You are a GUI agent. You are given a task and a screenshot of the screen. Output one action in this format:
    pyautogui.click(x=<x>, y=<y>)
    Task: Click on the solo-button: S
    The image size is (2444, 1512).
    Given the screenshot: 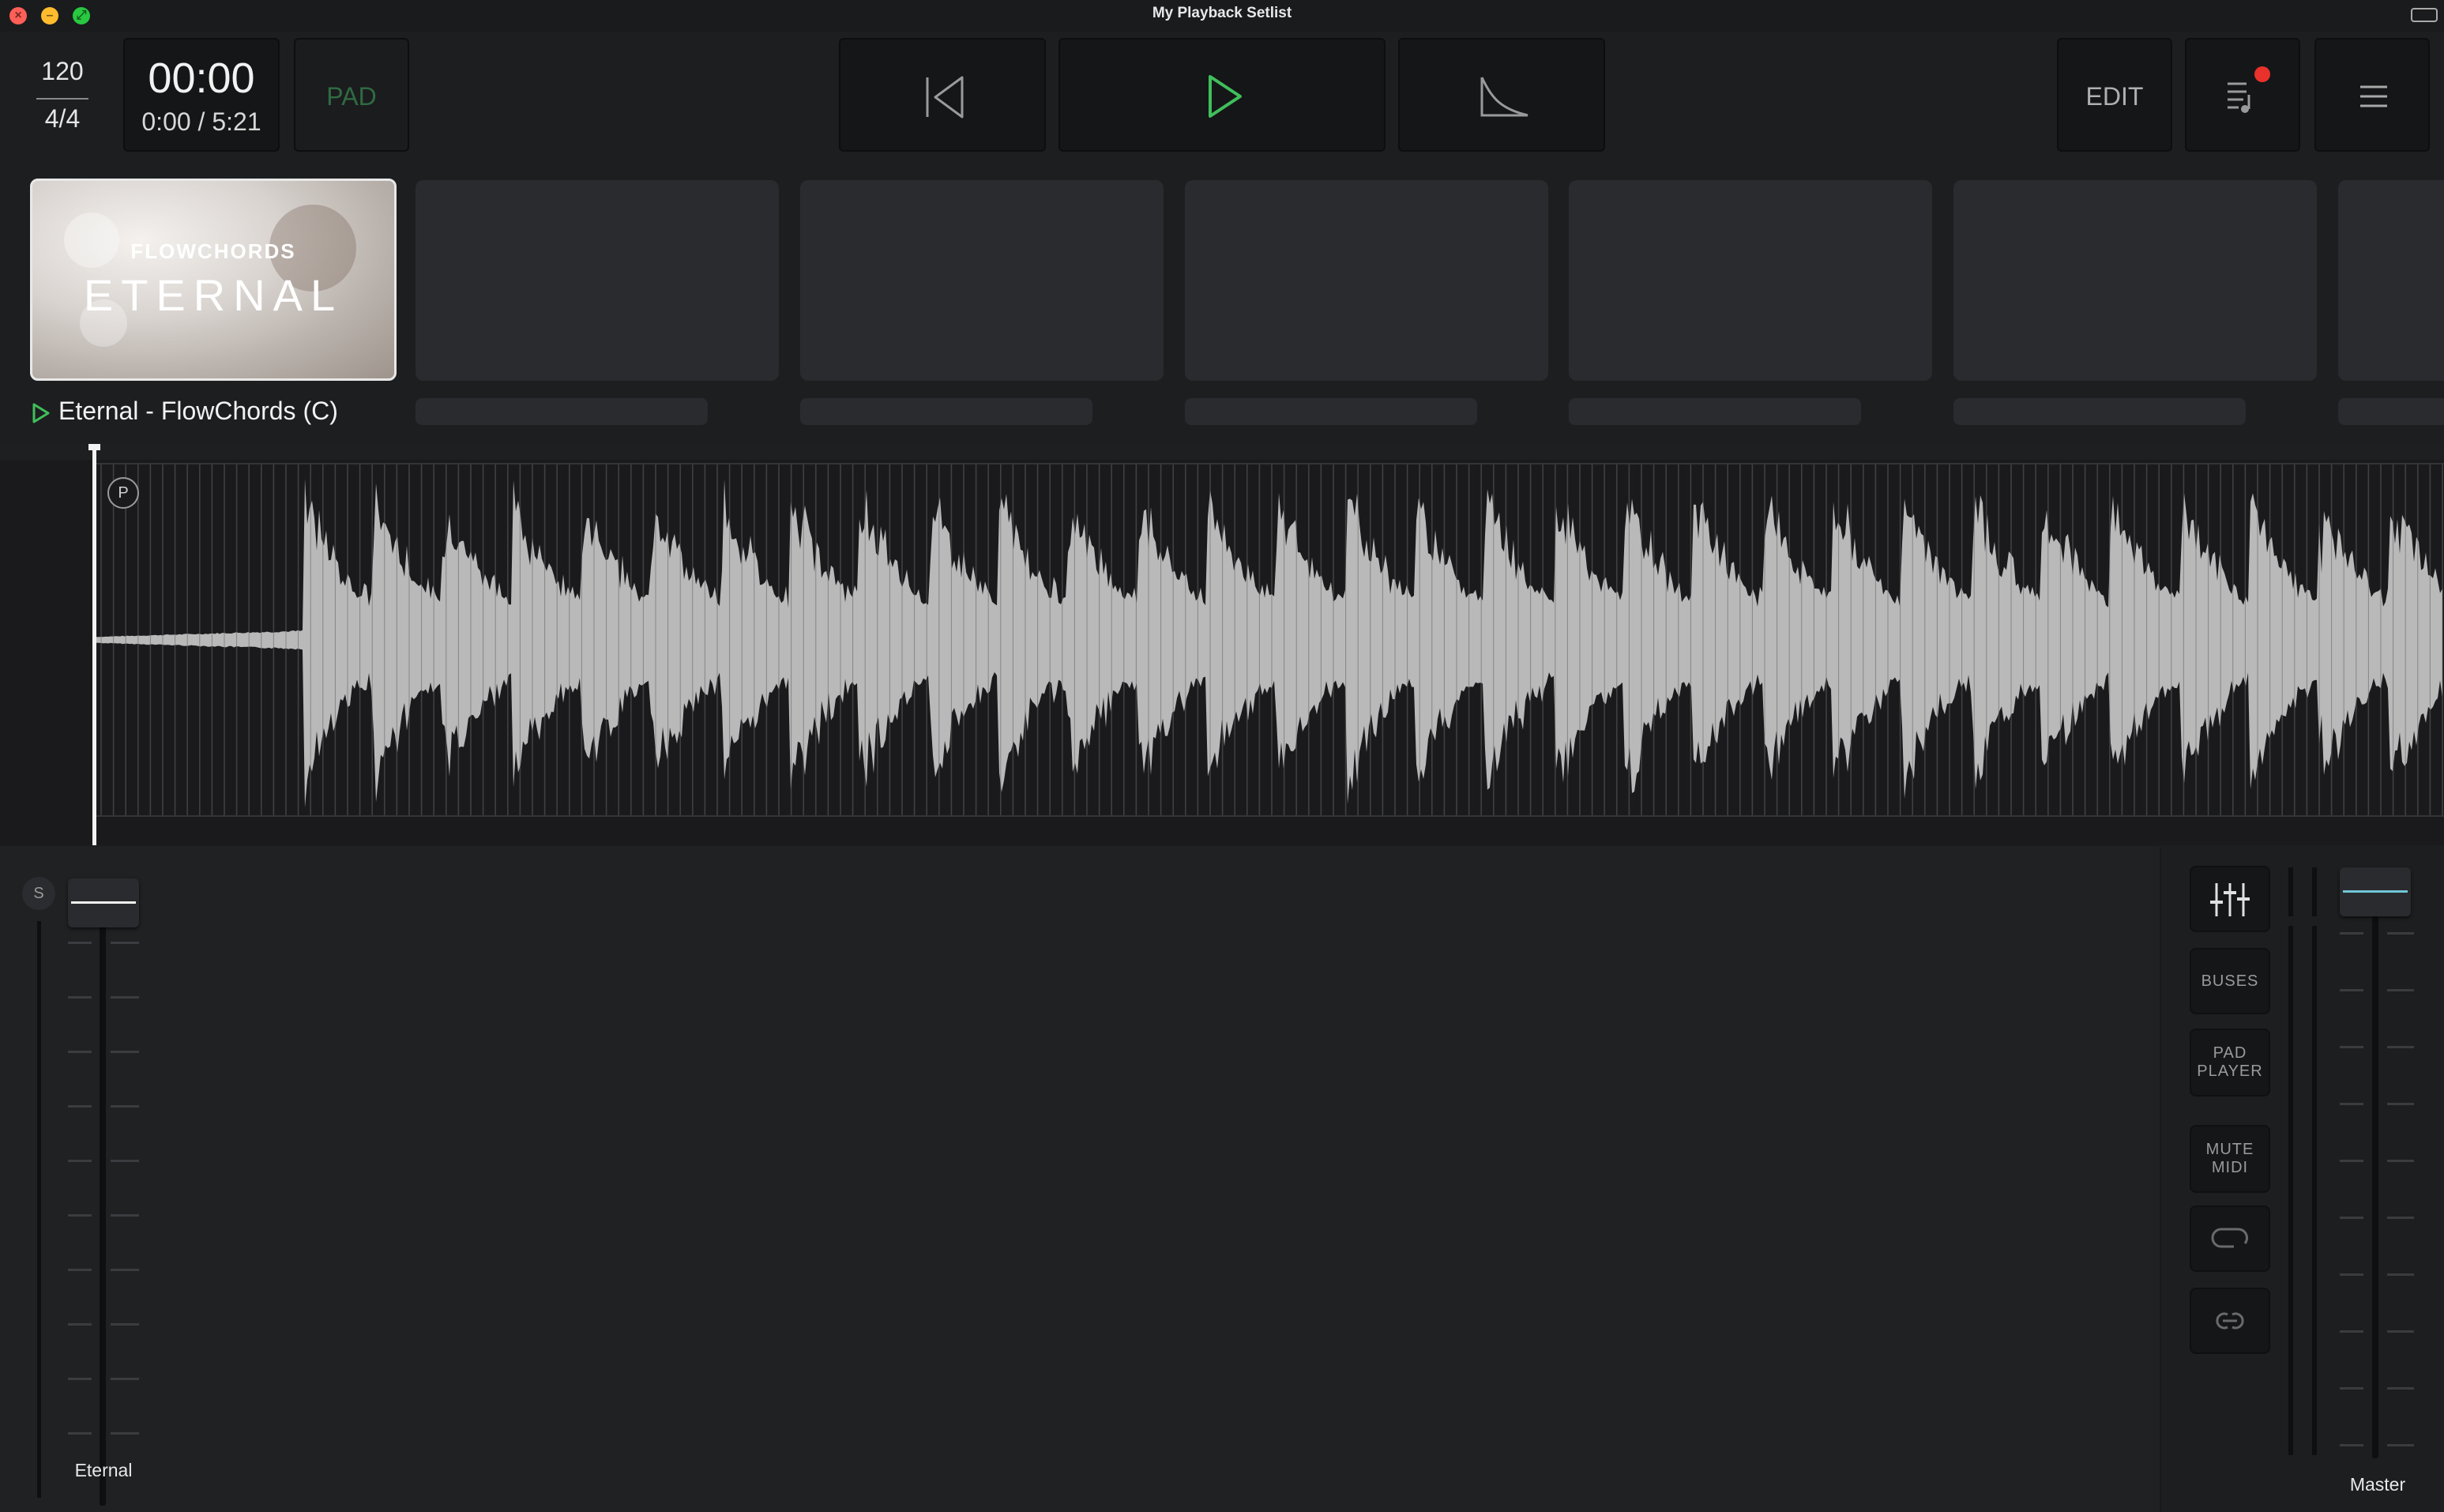 What is the action you would take?
    pyautogui.click(x=38, y=893)
    